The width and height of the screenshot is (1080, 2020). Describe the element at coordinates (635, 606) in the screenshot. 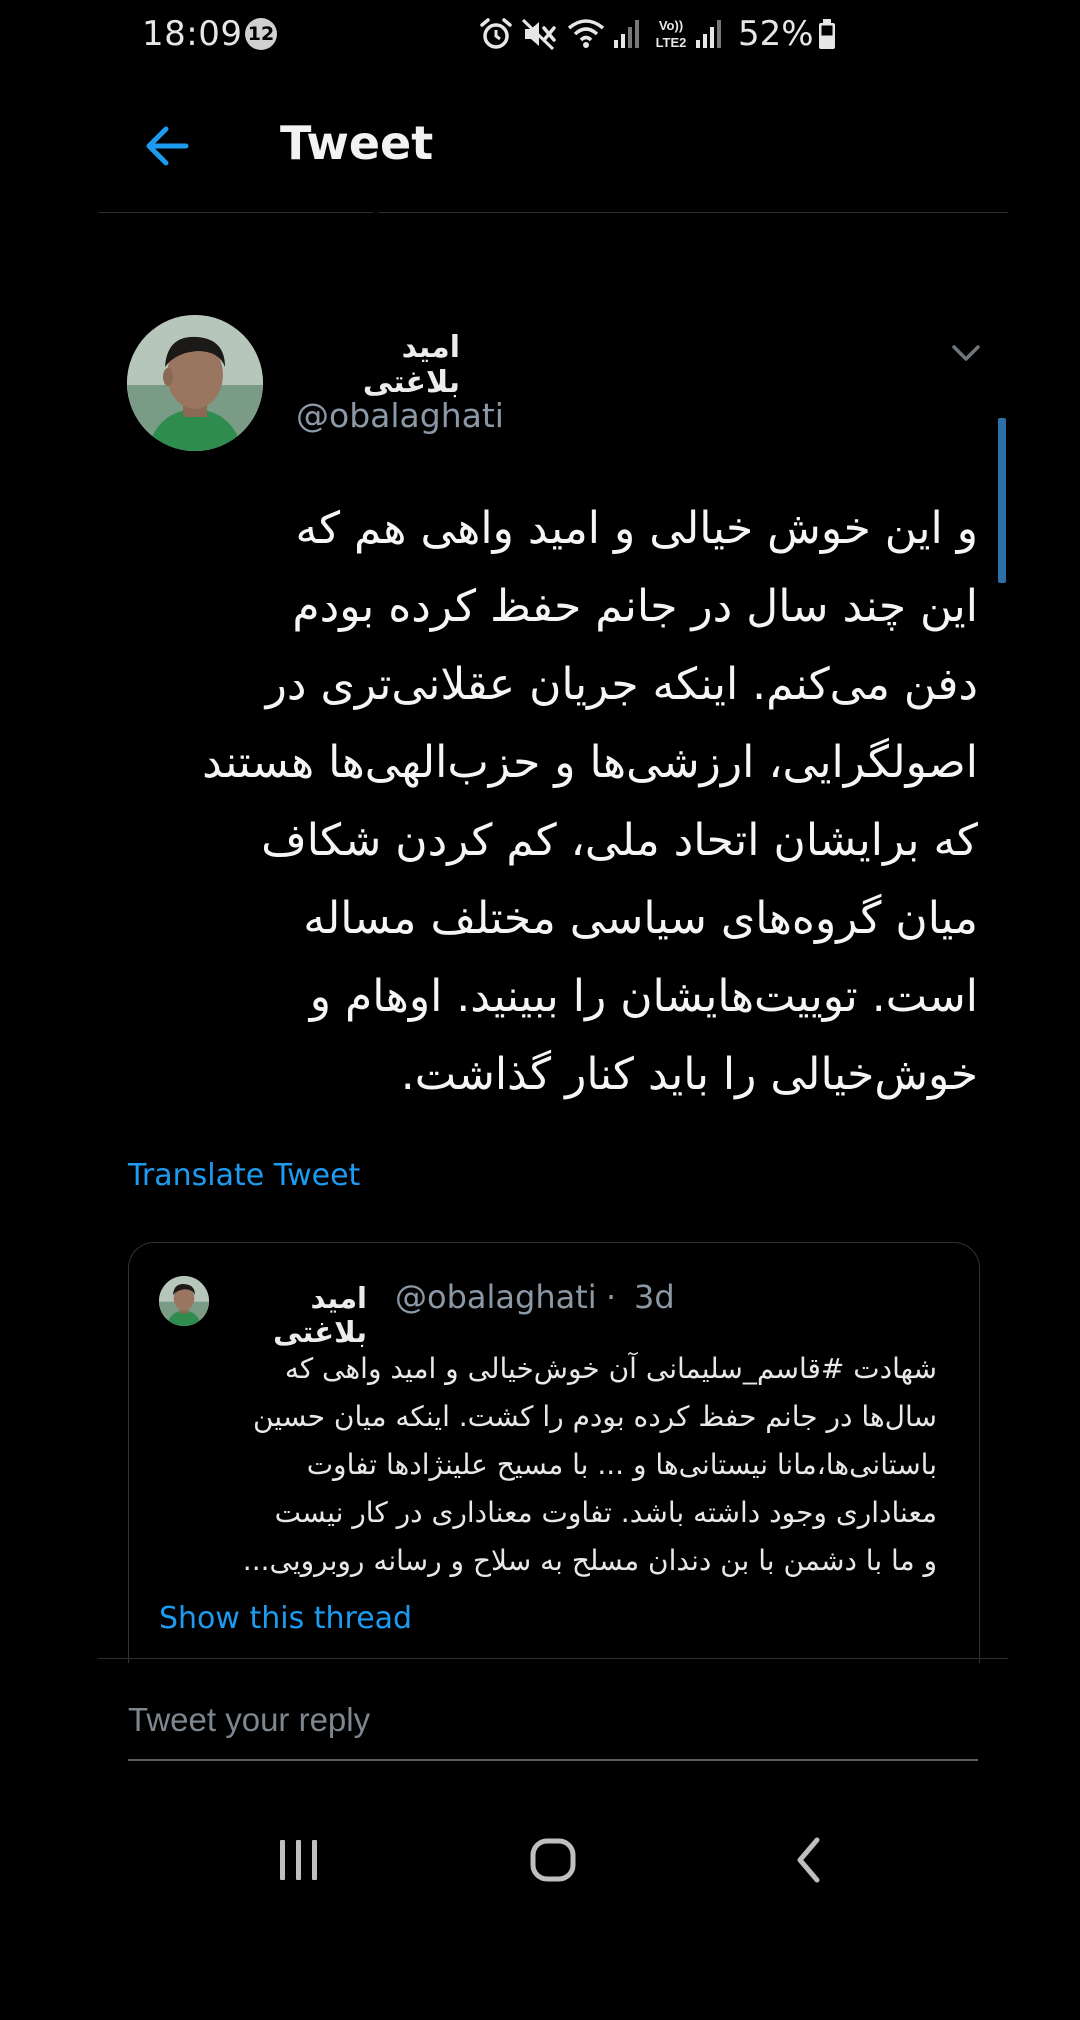

I see `tweet-text-line: این چند سال در جانم حفظ کرده بودم` at that location.